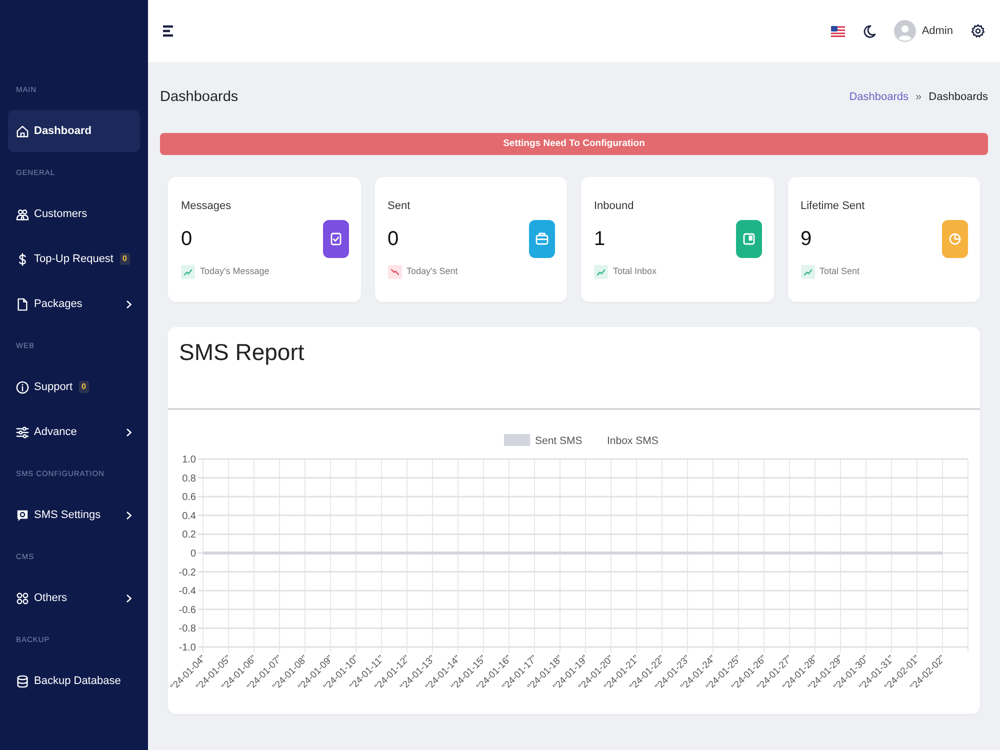 The image size is (1000, 750). What do you see at coordinates (432, 271) in the screenshot?
I see `stat-caption: Today's Sent` at bounding box center [432, 271].